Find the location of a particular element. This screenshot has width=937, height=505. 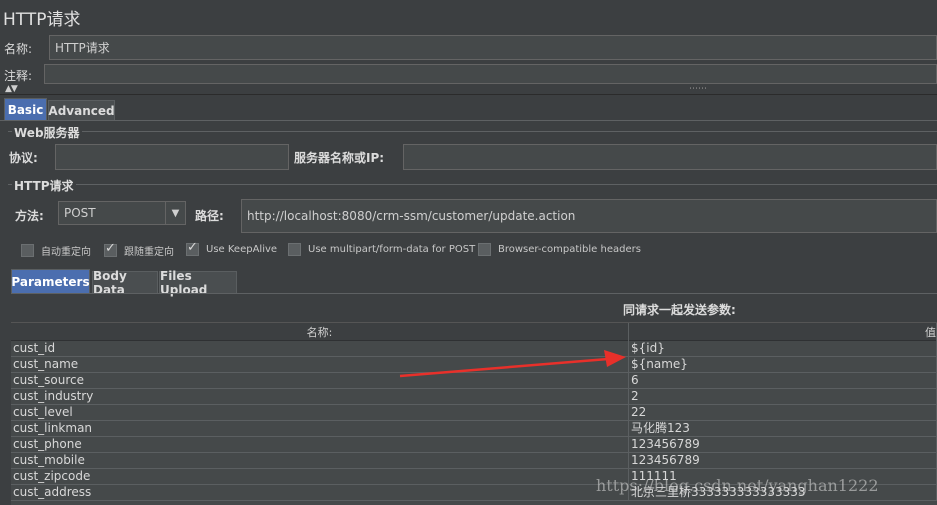

watermark: https://blog.csdn.net/yanghan1222 is located at coordinates (737, 485).